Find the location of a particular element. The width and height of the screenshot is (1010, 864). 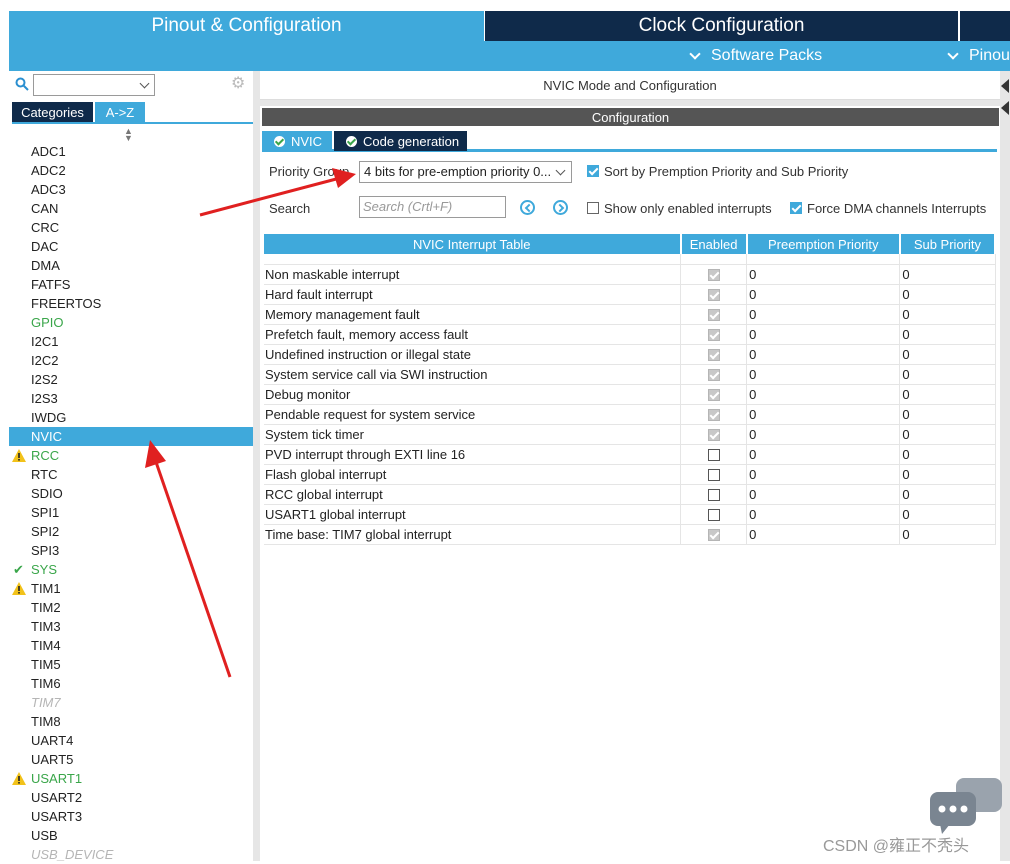

force-dma-checkbox is located at coordinates (796, 208).